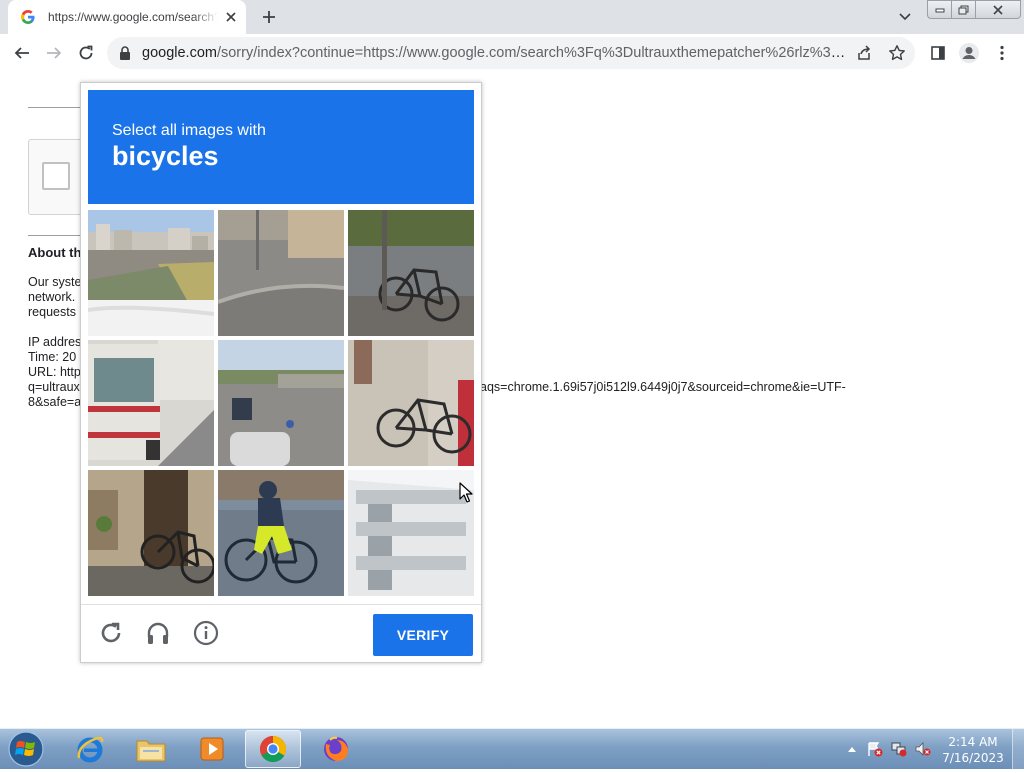  I want to click on challenge-footer: VERIFY, so click(281, 633).